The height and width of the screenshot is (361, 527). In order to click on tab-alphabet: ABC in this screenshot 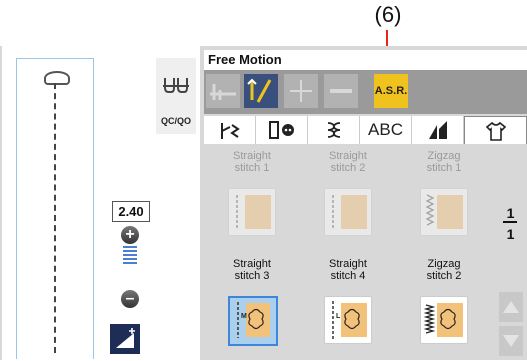, I will do `click(386, 130)`.